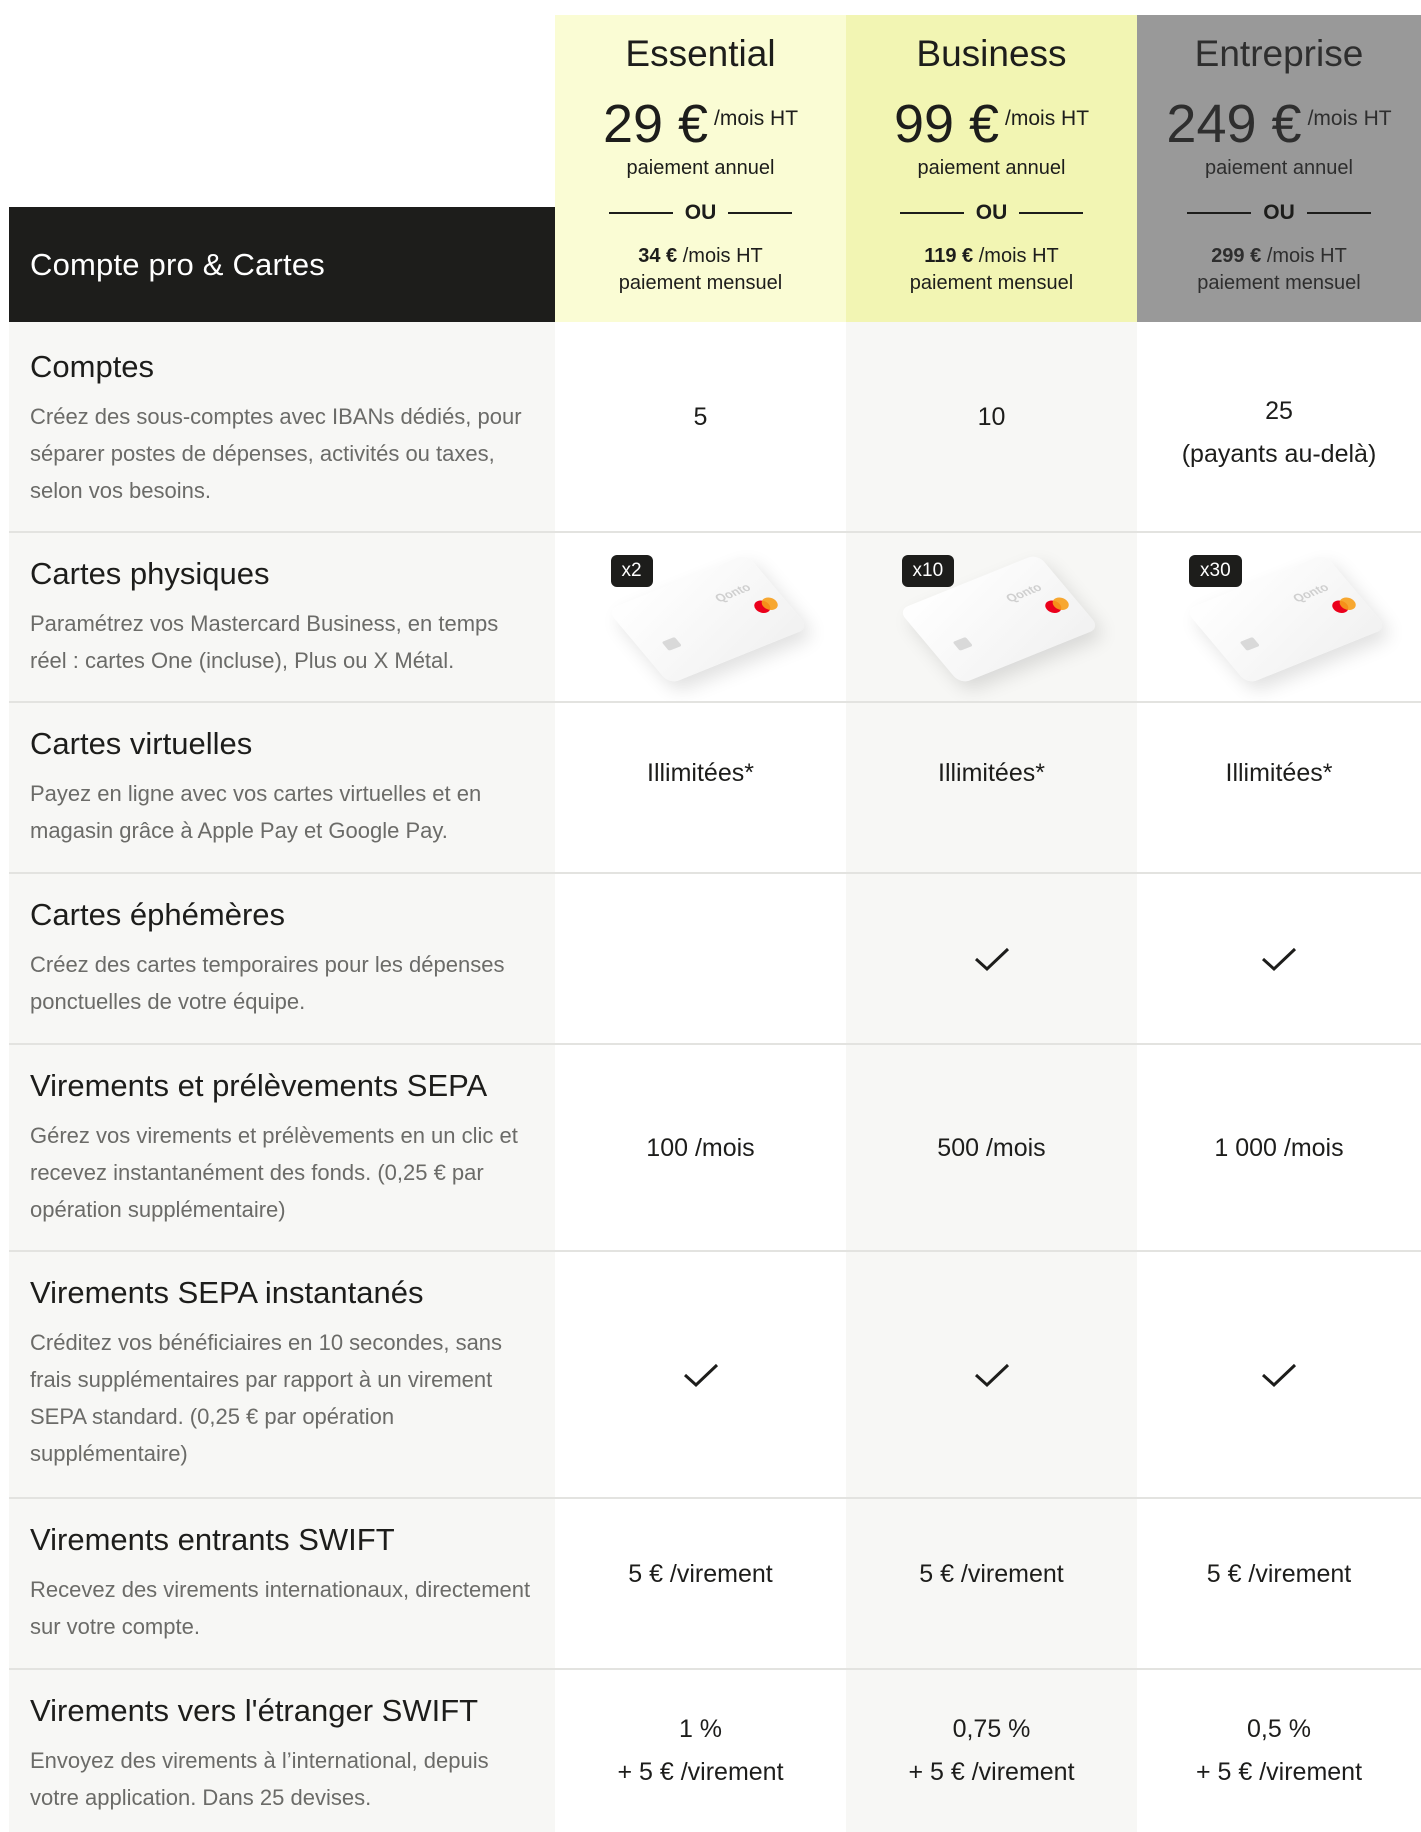  What do you see at coordinates (1234, 124) in the screenshot?
I see `price-amount: 249 €` at bounding box center [1234, 124].